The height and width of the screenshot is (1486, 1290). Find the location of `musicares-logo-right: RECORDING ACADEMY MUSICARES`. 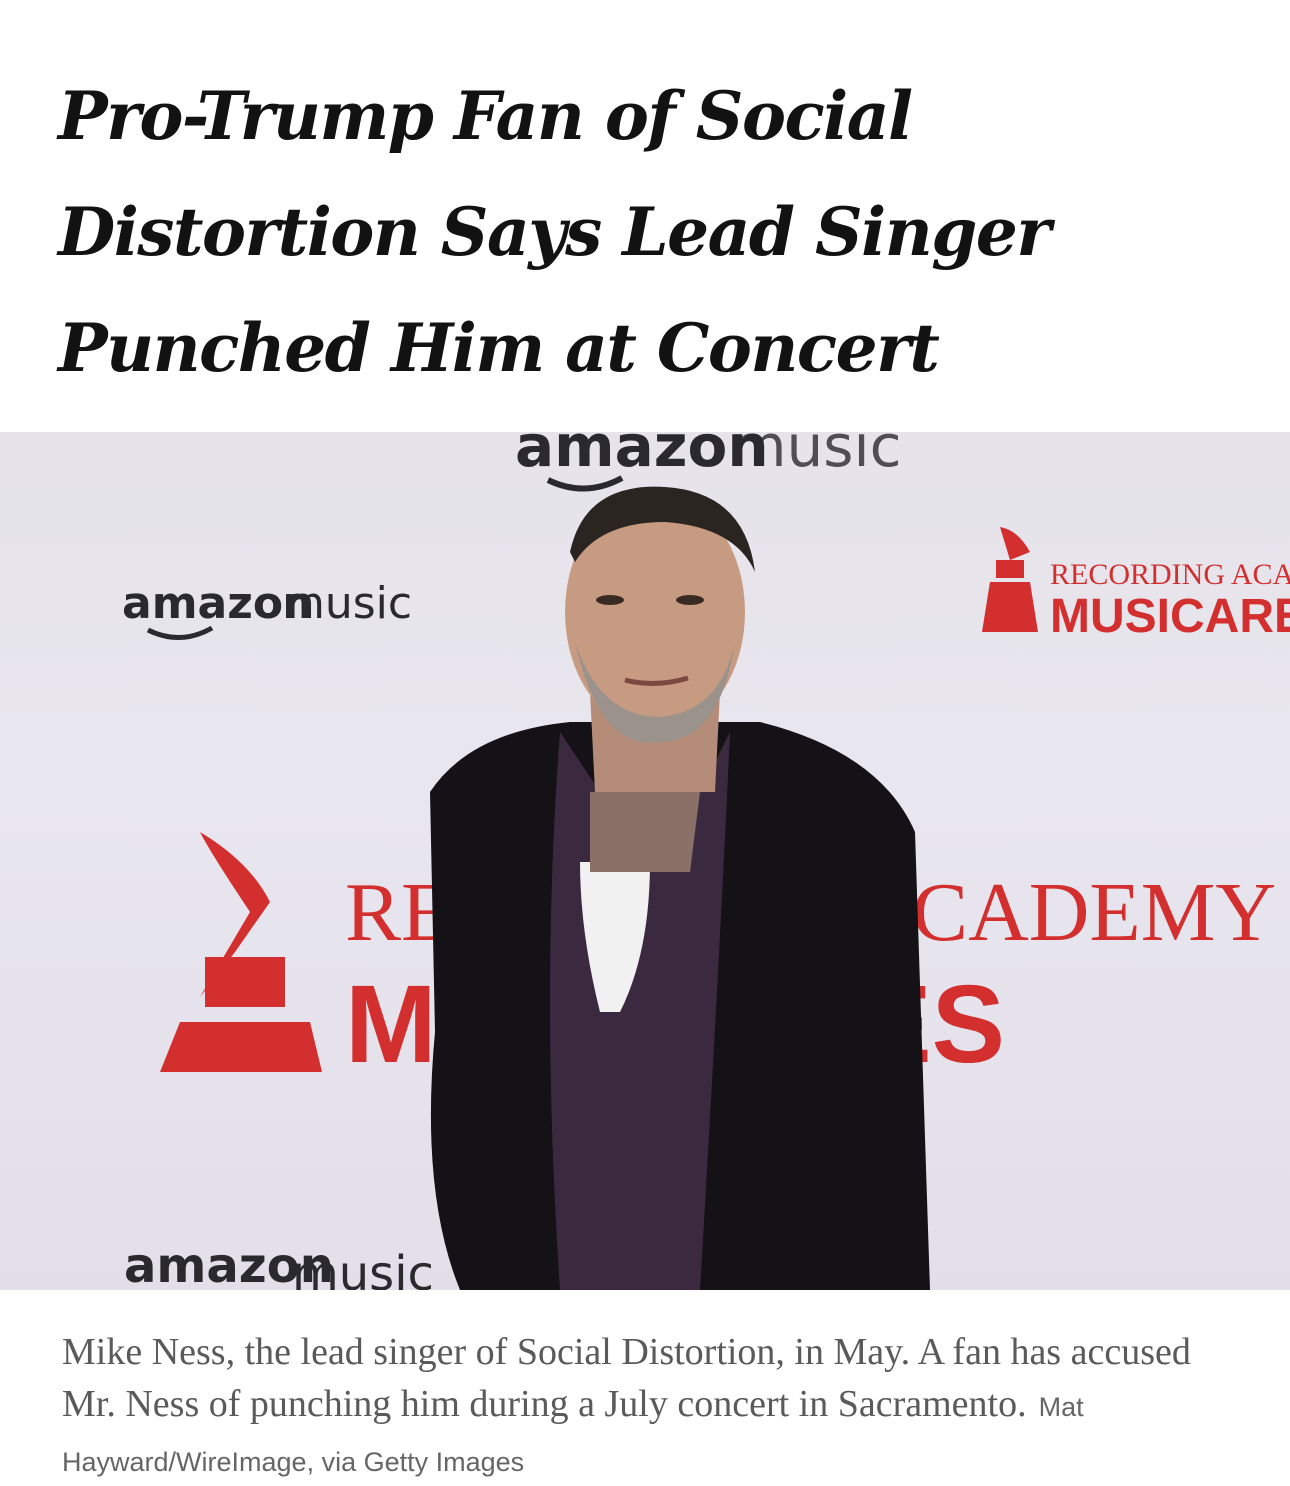

musicares-logo-right: RECORDING ACADEMY MUSICARES is located at coordinates (1136, 585).